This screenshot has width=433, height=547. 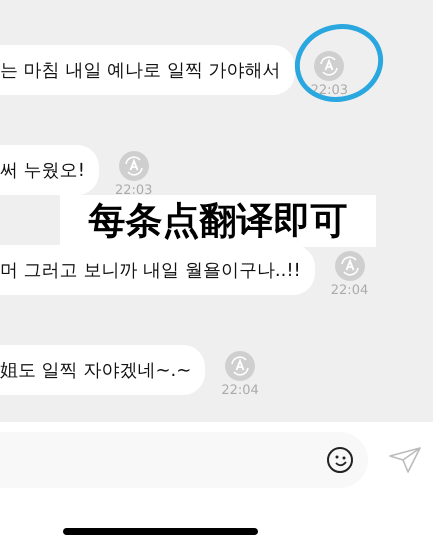 I want to click on message-time: 22:03, so click(x=133, y=190).